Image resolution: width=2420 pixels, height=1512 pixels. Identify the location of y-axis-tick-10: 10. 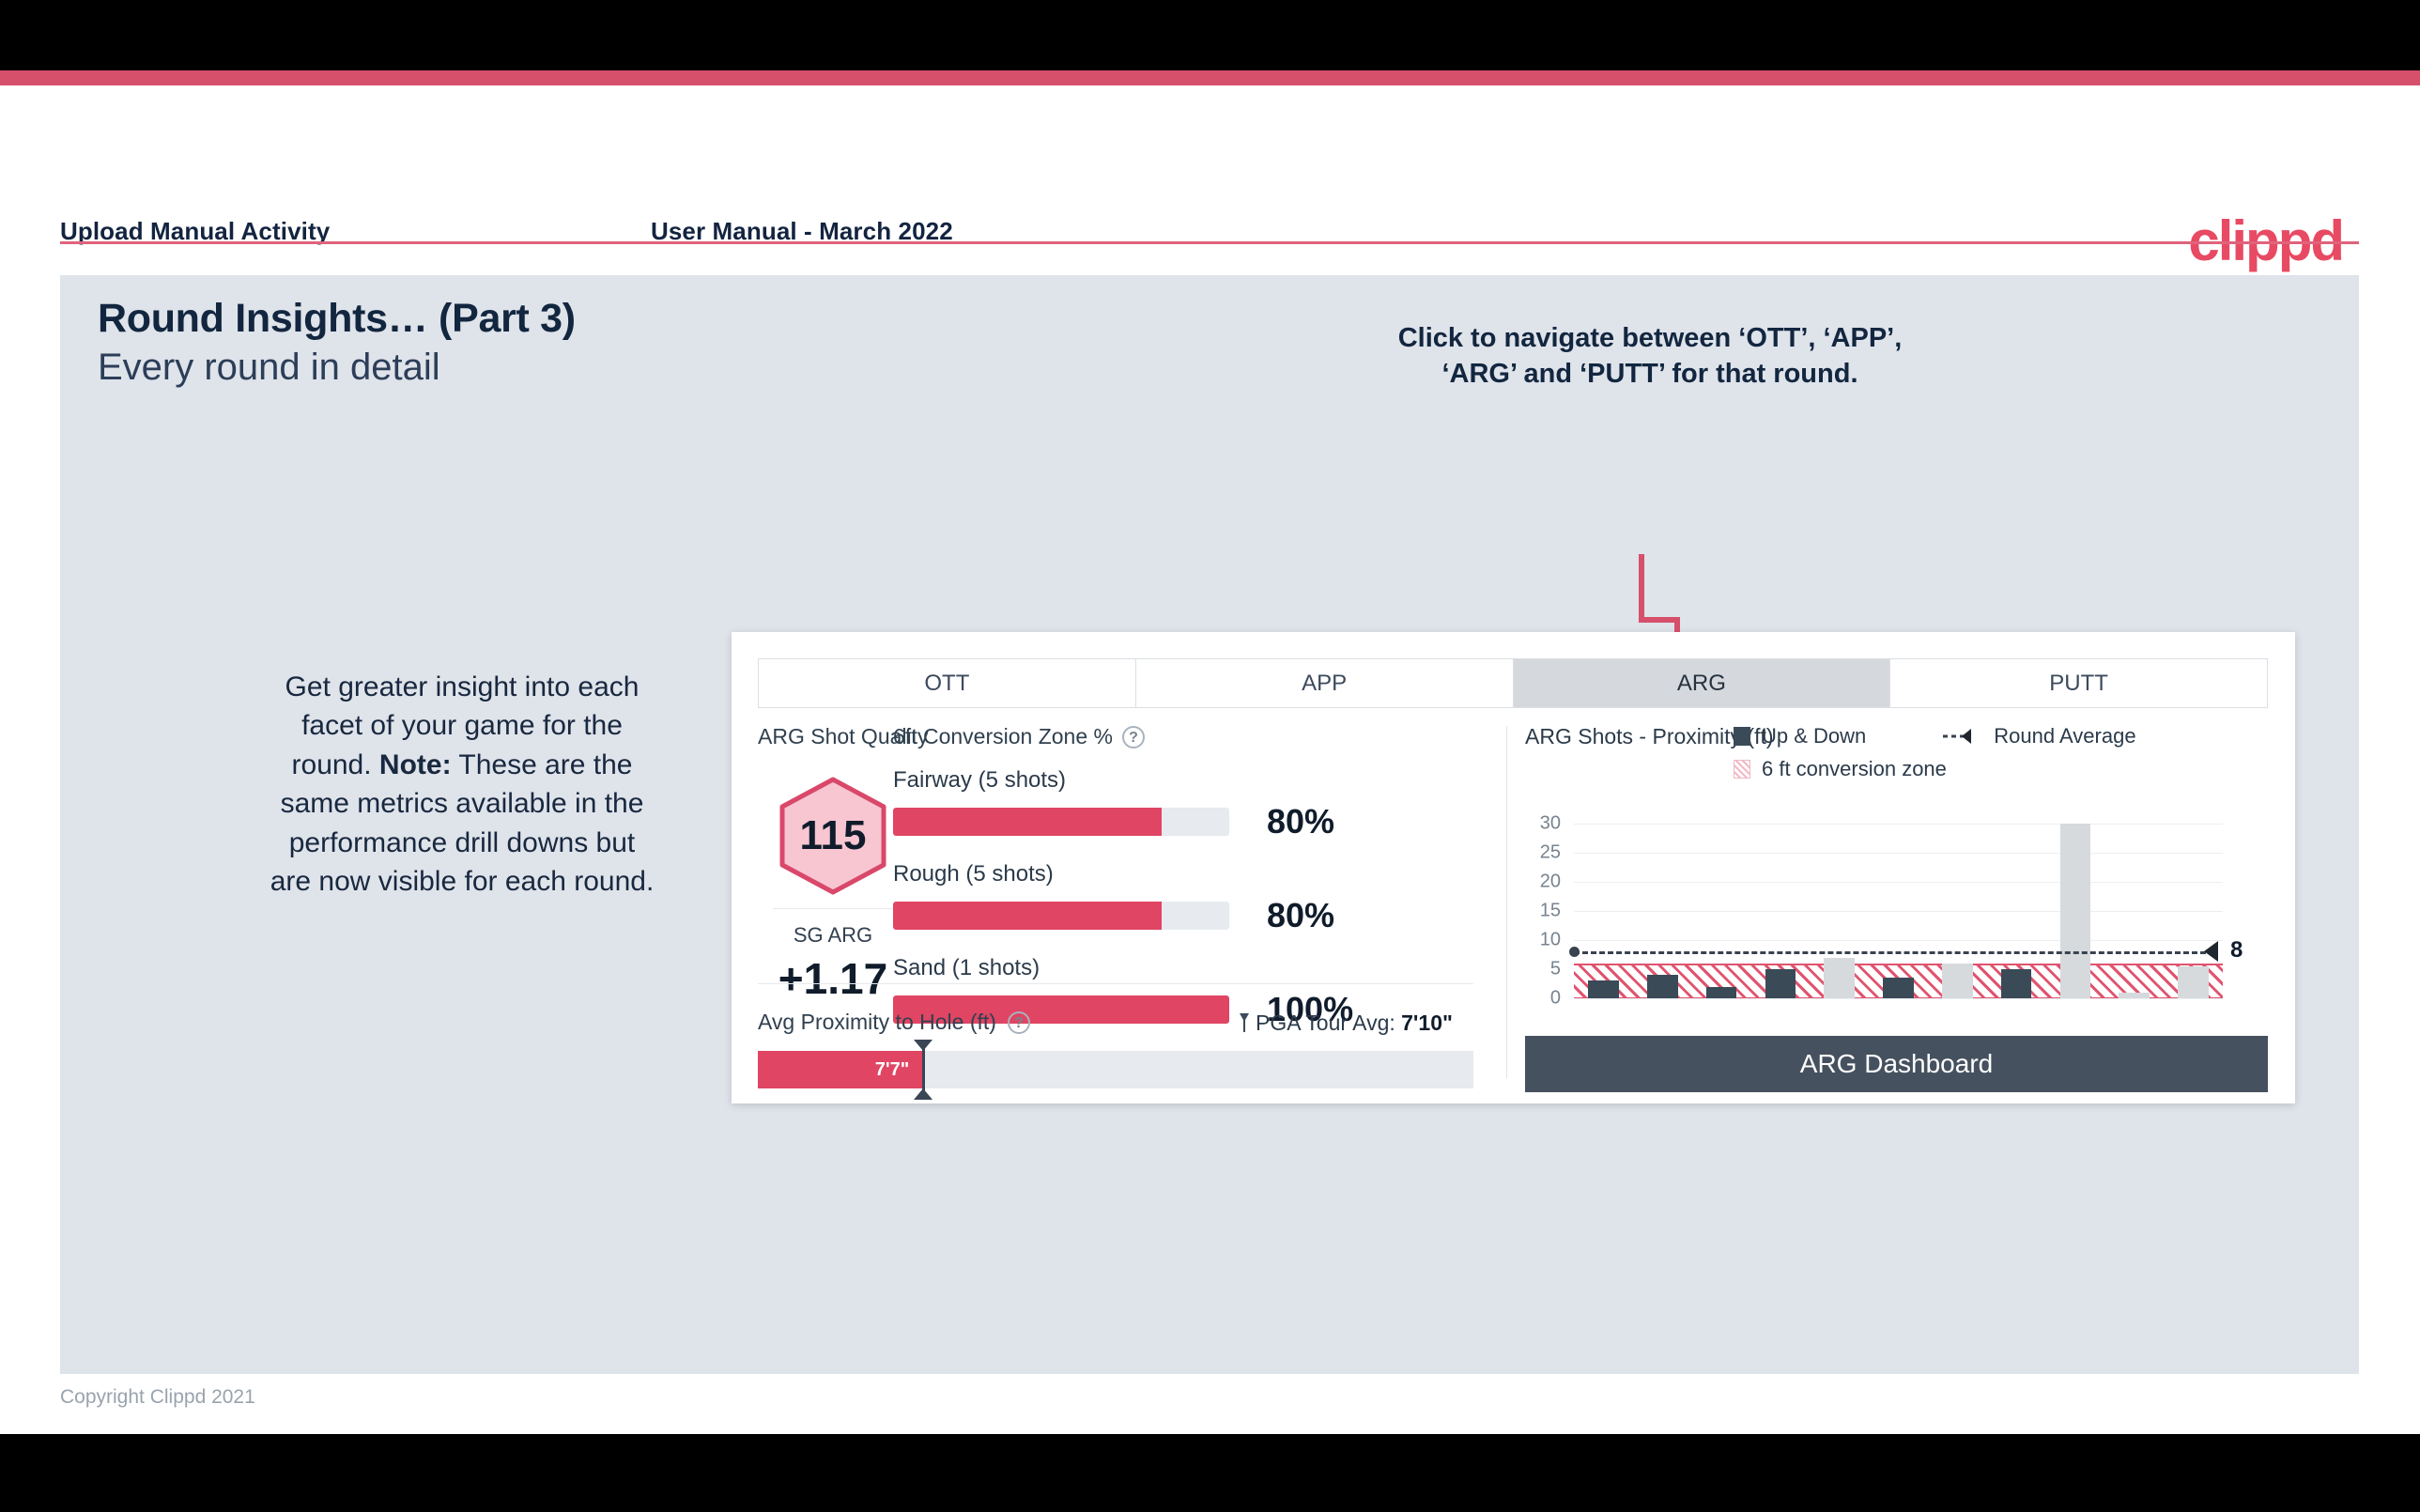
(1550, 940).